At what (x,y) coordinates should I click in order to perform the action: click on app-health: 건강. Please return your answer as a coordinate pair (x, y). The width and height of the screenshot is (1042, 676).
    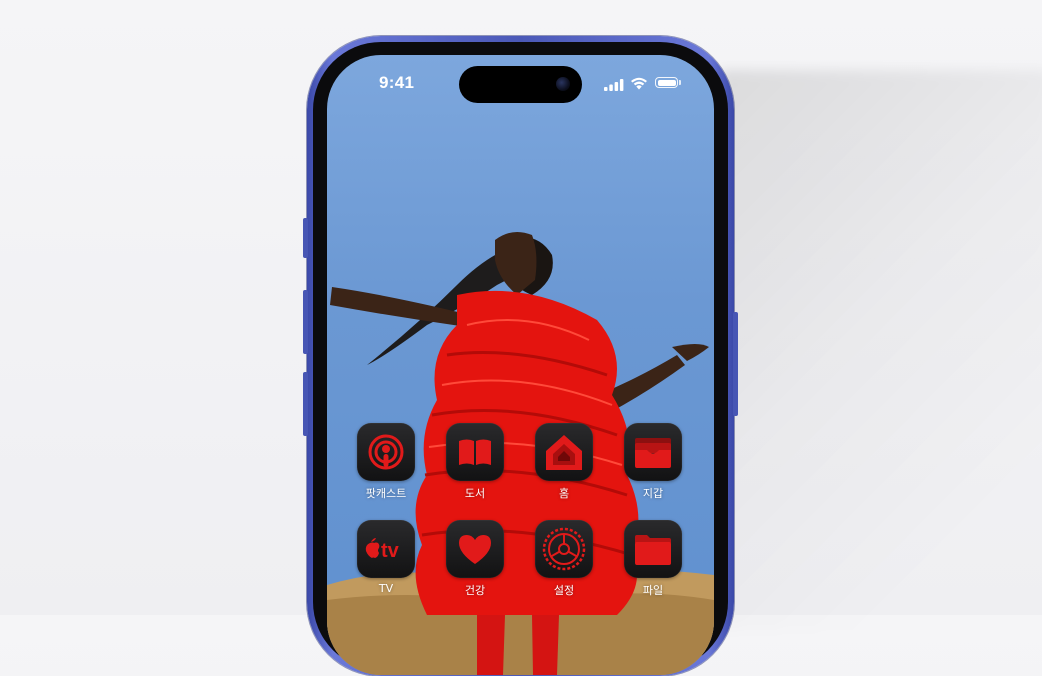
    Looking at the image, I should click on (475, 559).